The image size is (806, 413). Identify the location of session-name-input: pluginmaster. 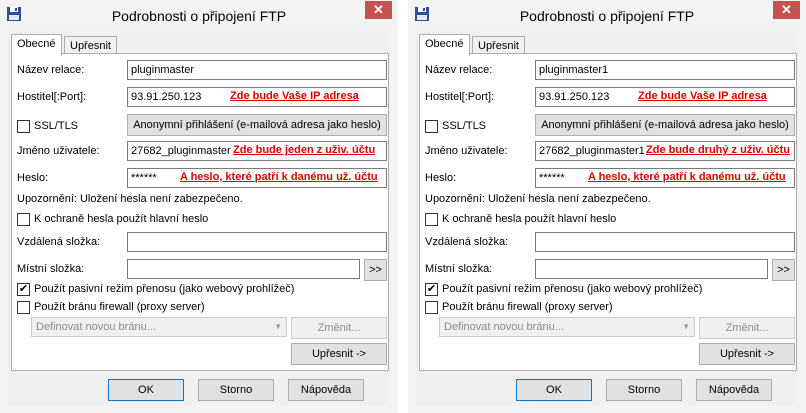
(257, 70).